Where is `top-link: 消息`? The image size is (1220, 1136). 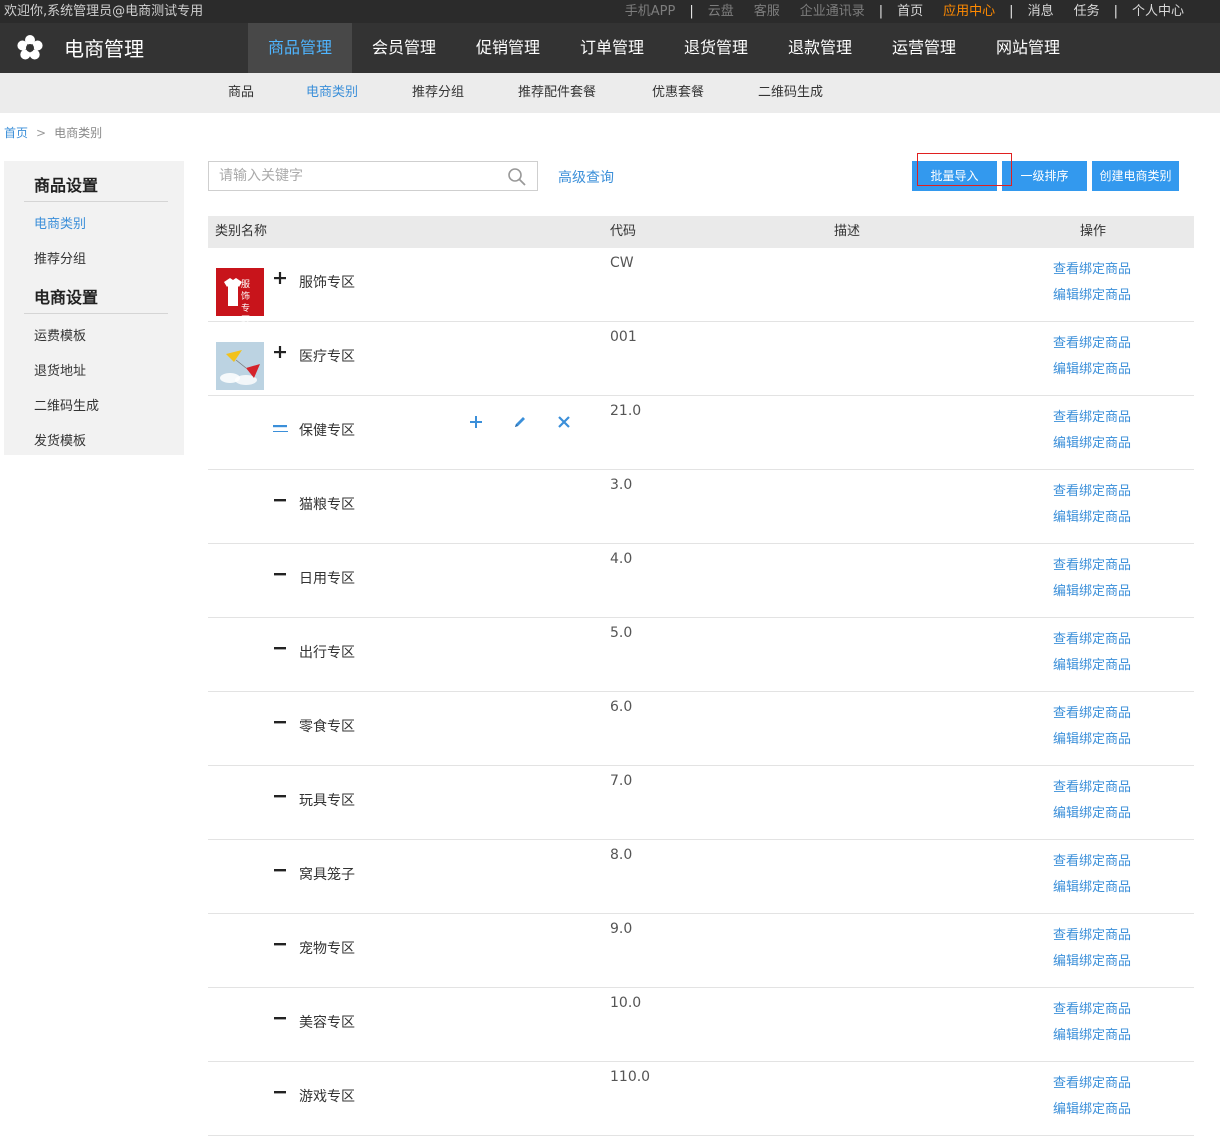 top-link: 消息 is located at coordinates (1041, 11).